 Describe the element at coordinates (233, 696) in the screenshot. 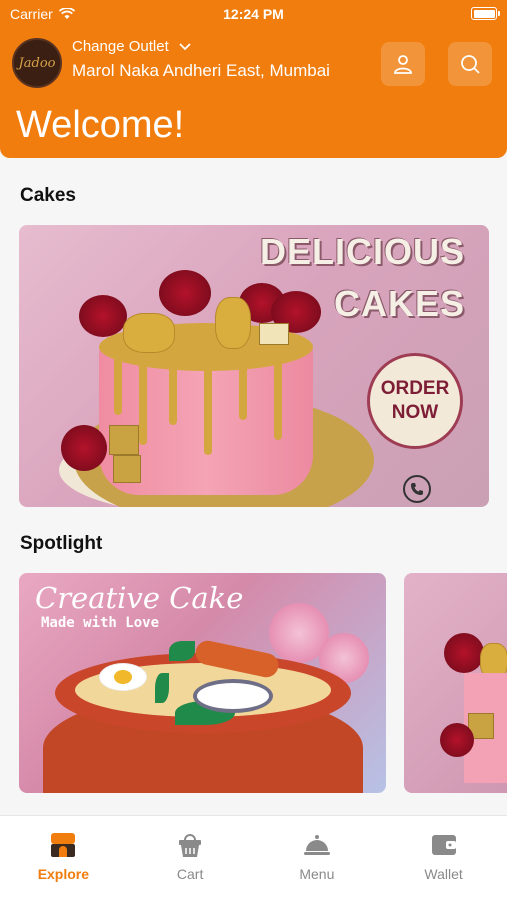

I see `spiral-decoration` at that location.